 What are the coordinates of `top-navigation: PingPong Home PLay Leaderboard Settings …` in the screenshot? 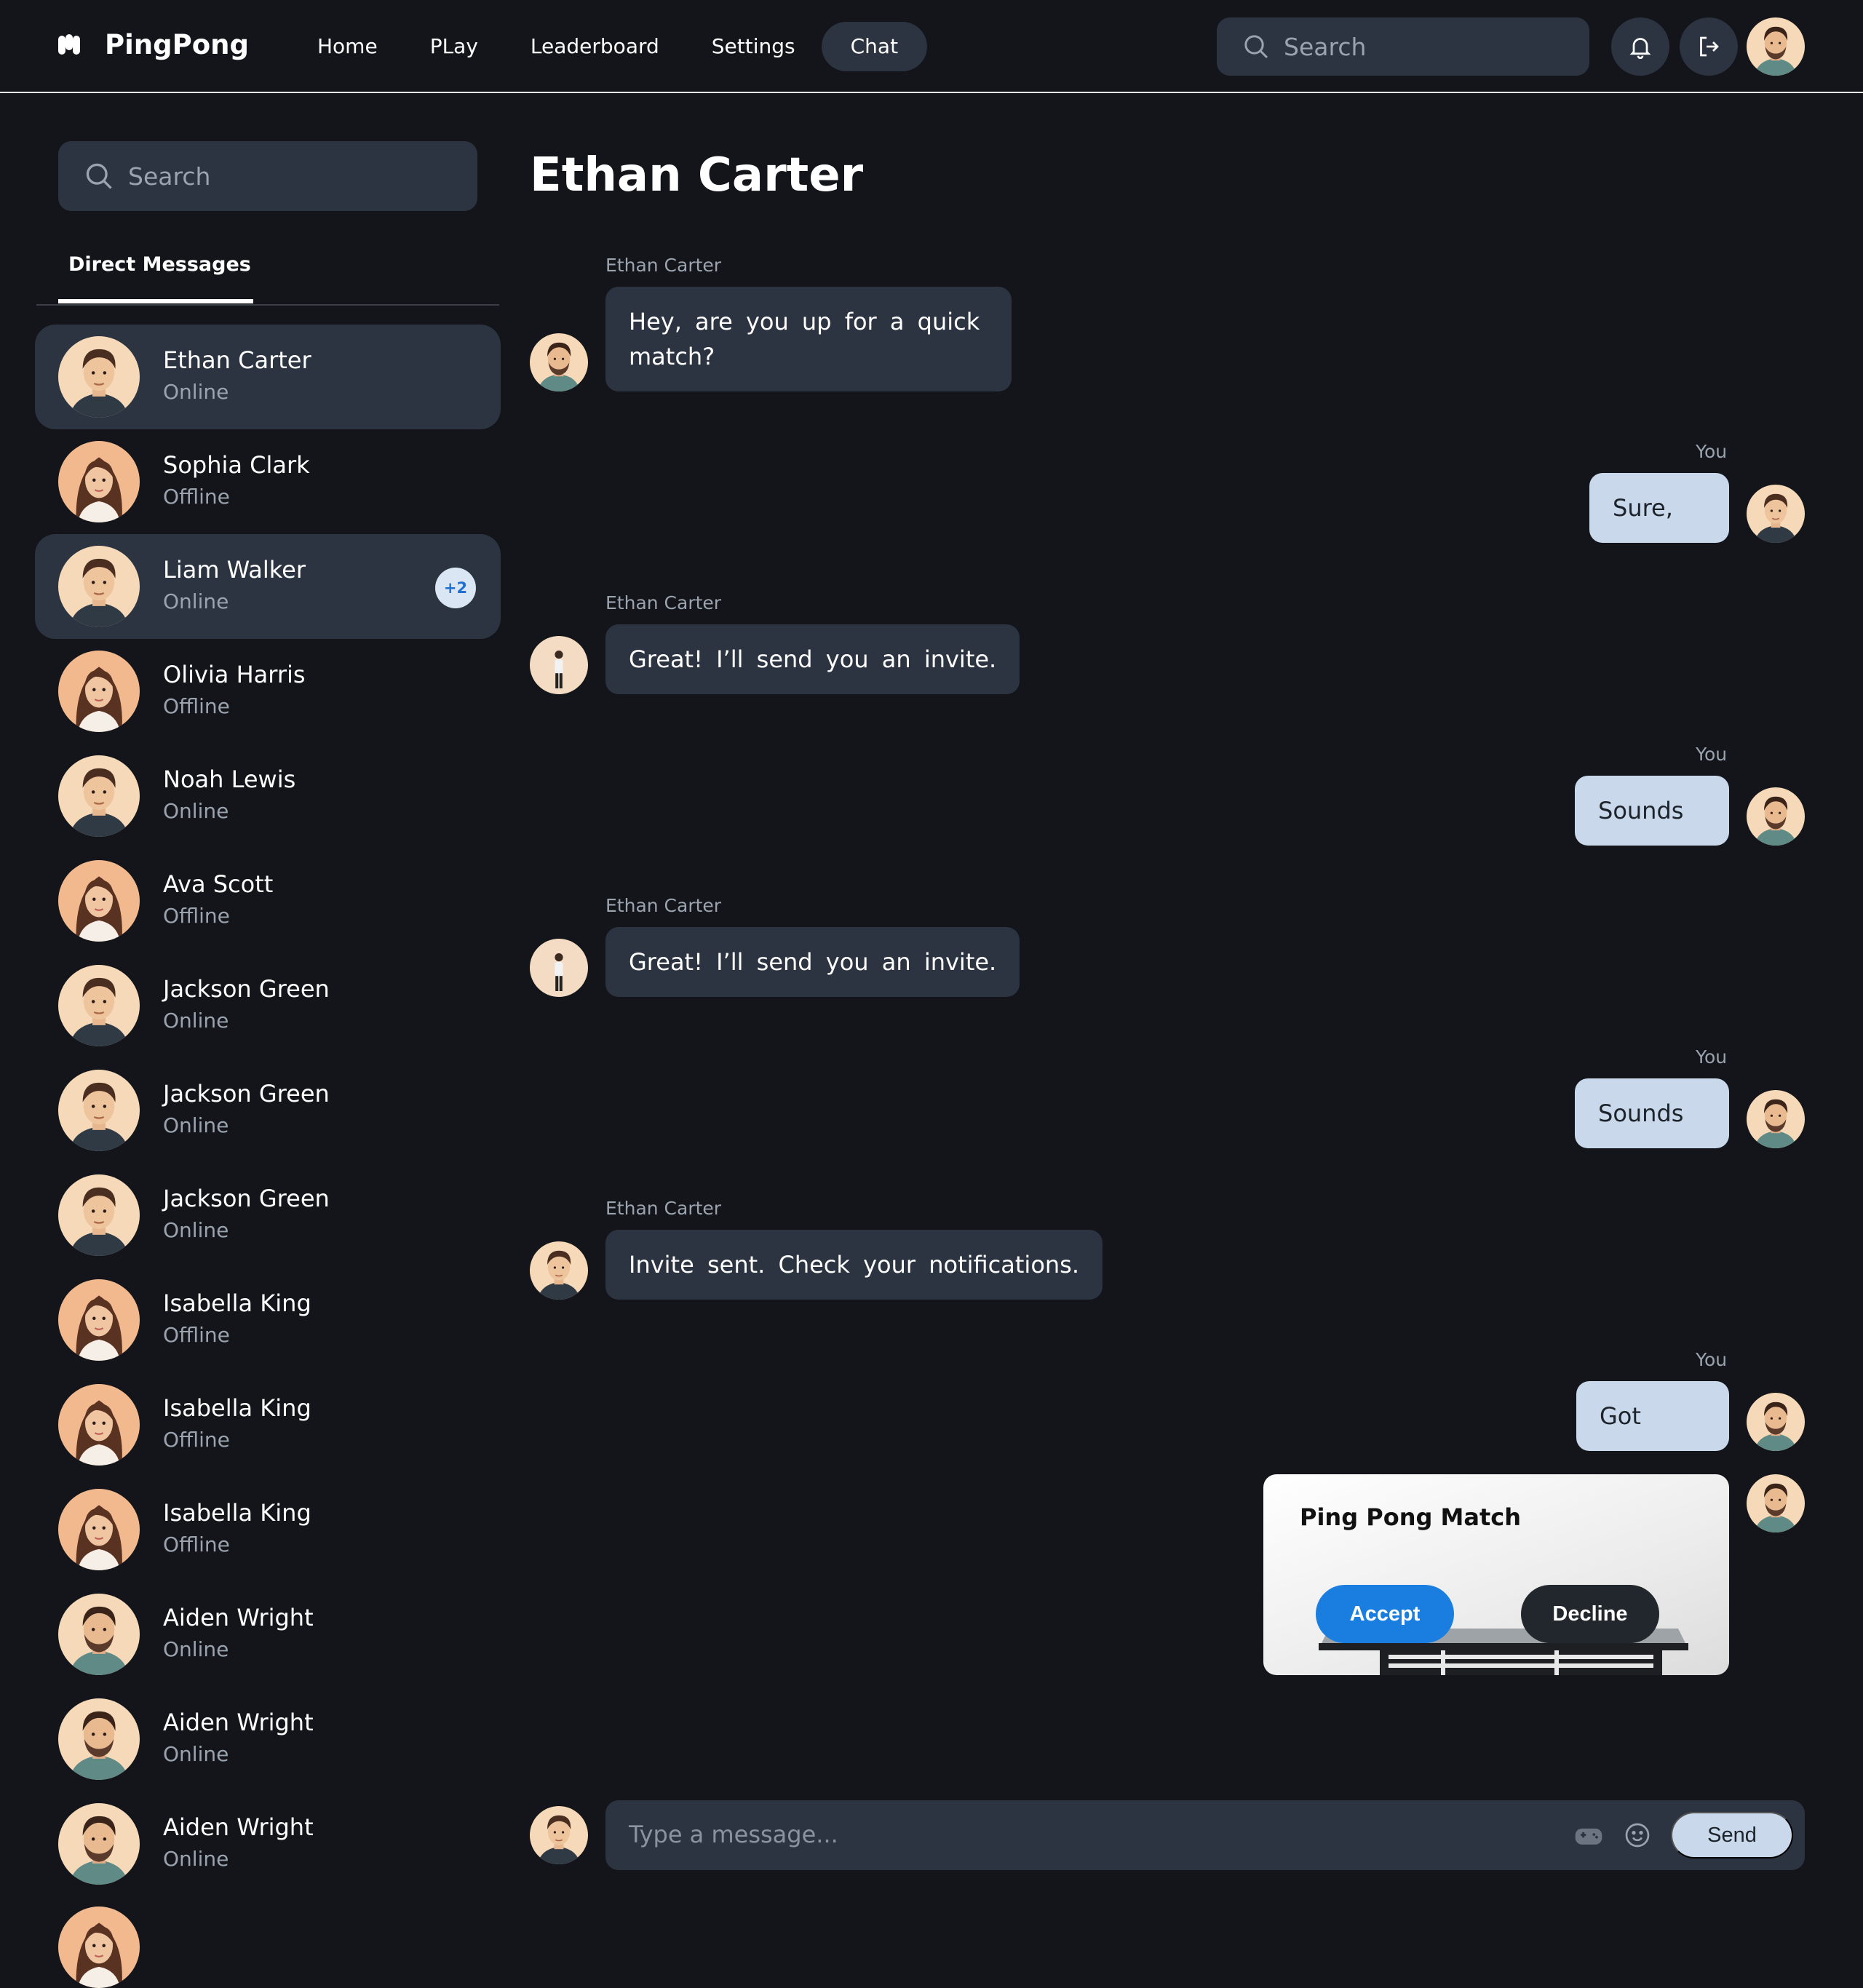 It's located at (931, 46).